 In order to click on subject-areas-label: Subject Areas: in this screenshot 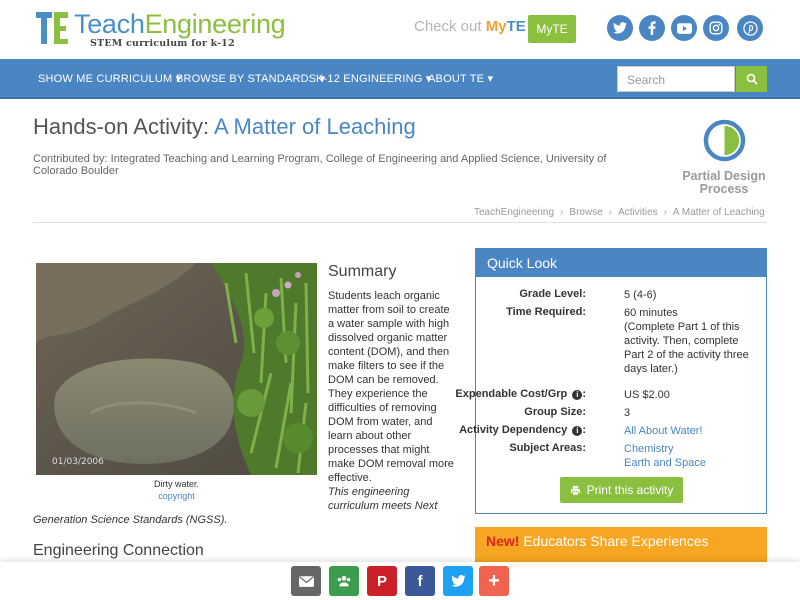, I will do `click(547, 448)`.